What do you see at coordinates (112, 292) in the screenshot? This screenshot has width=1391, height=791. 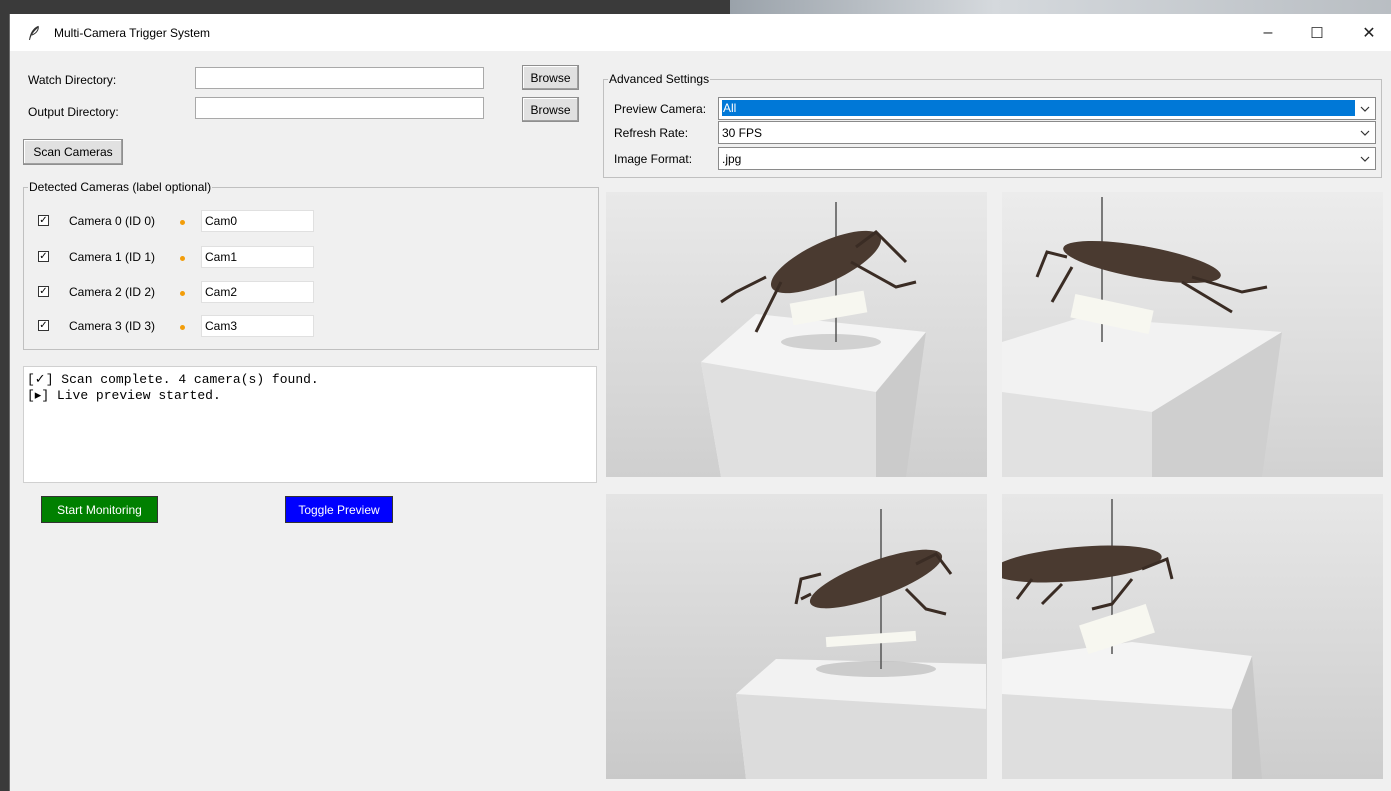 I see `camera-label: Camera 2 (ID 2)` at bounding box center [112, 292].